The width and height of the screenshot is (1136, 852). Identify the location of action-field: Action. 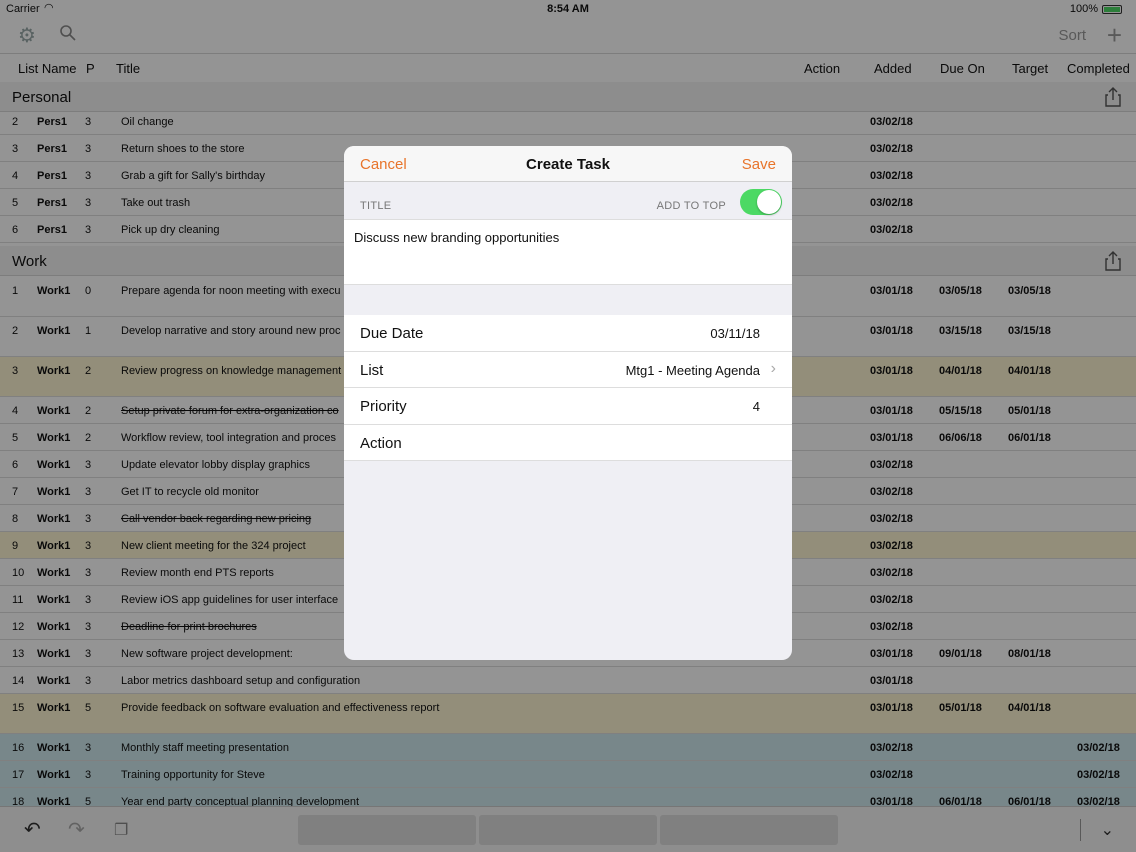
(568, 442).